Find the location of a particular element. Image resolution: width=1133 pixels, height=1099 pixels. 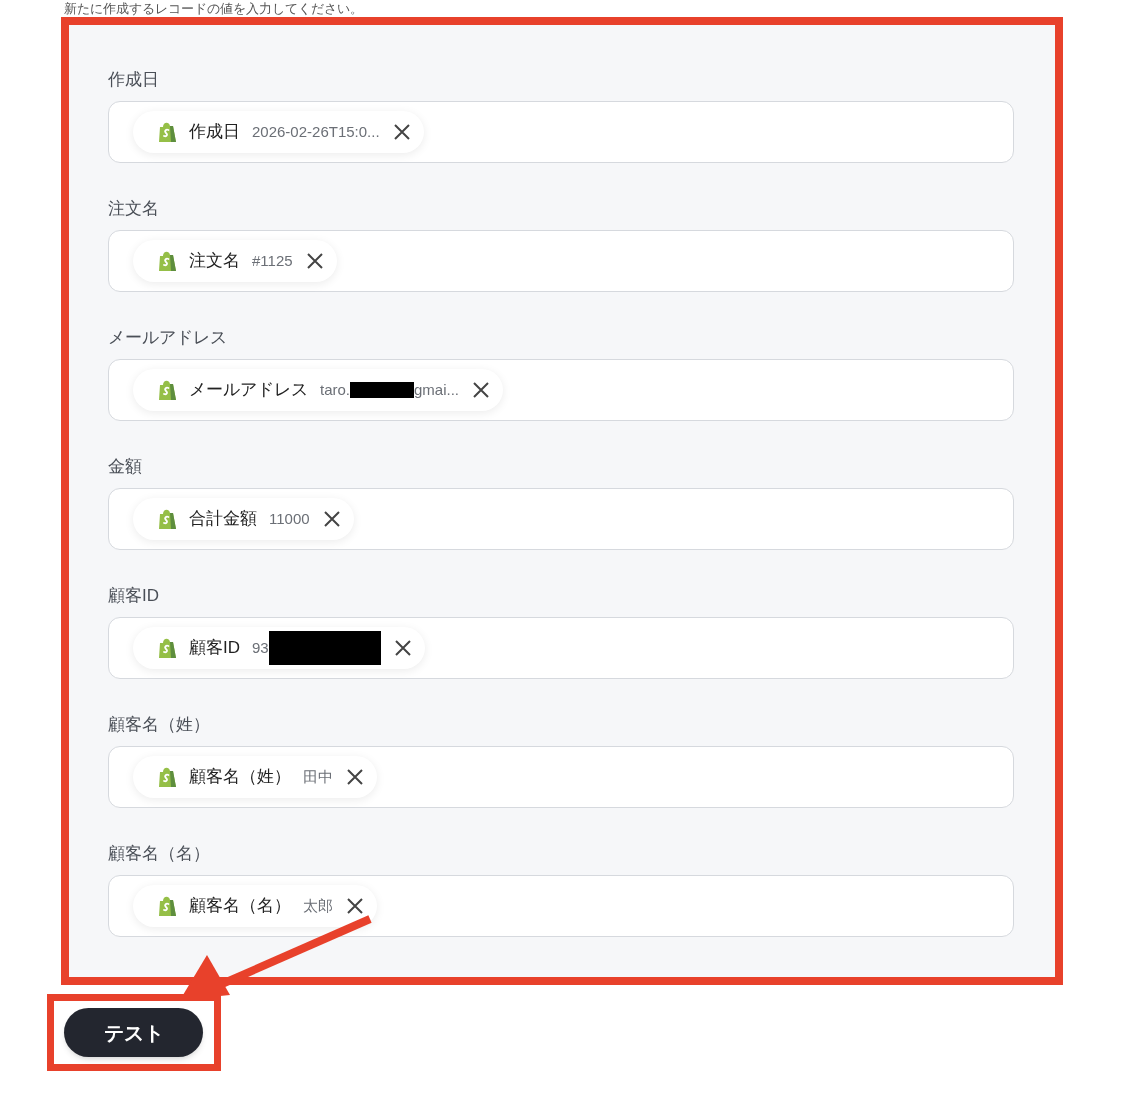

input-field: 注文名 #1125 is located at coordinates (561, 261).